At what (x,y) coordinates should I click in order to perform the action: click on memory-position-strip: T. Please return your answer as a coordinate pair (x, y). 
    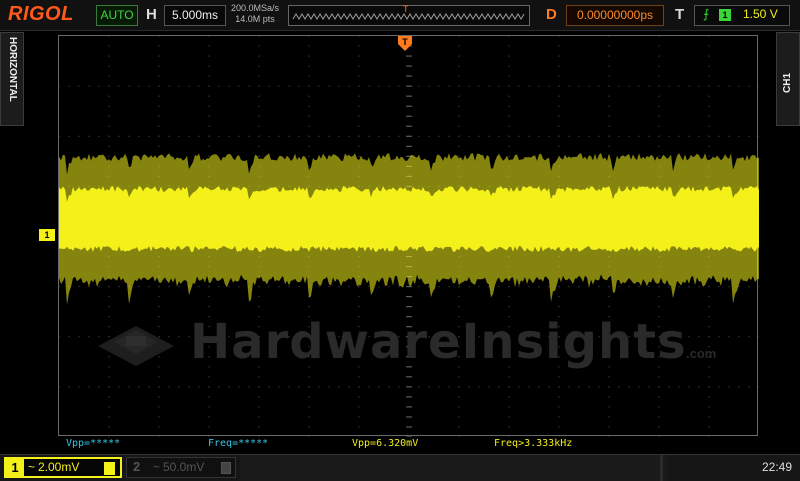
    Looking at the image, I should click on (409, 15).